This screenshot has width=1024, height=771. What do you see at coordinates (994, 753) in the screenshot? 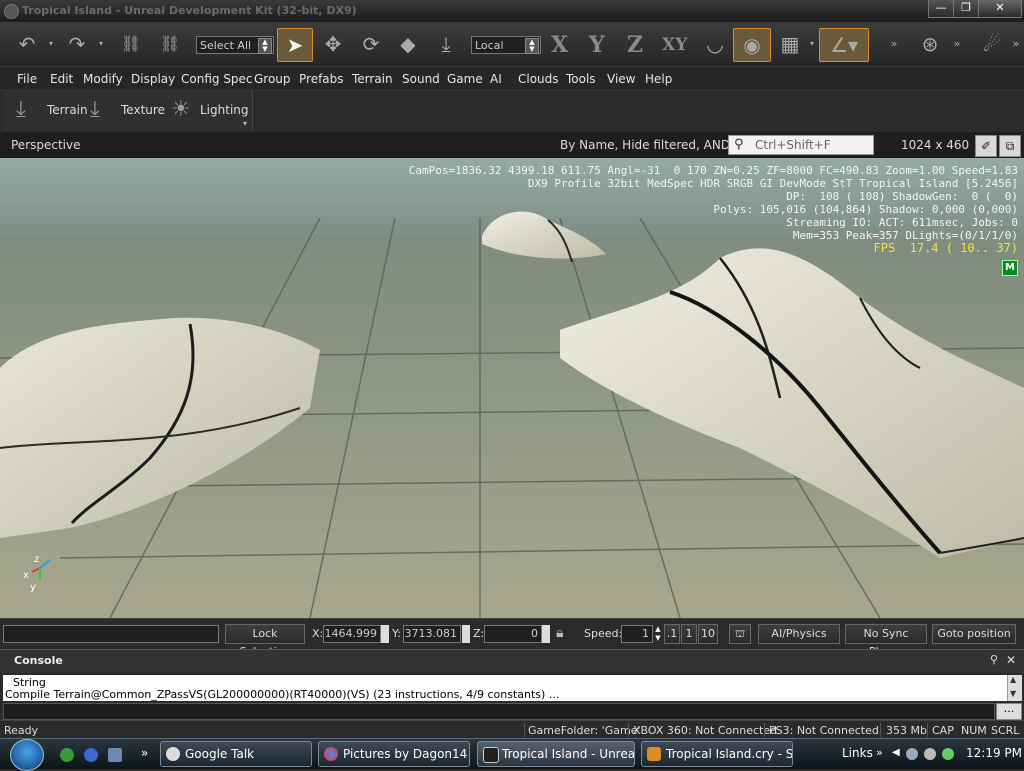
I see `taskbar-clock: 12:19 PM` at bounding box center [994, 753].